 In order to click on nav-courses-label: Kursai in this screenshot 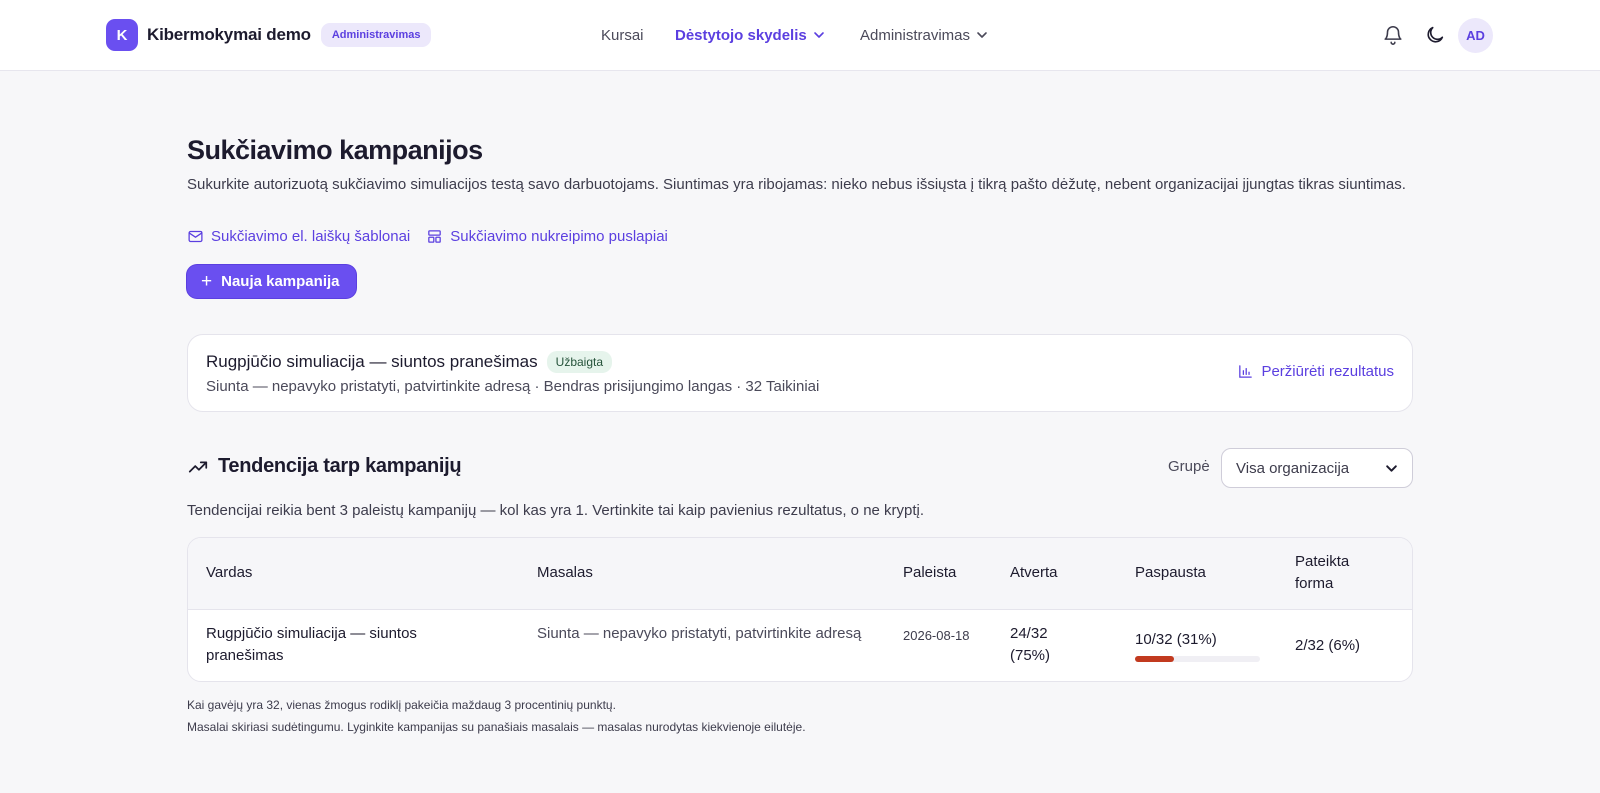, I will do `click(622, 35)`.